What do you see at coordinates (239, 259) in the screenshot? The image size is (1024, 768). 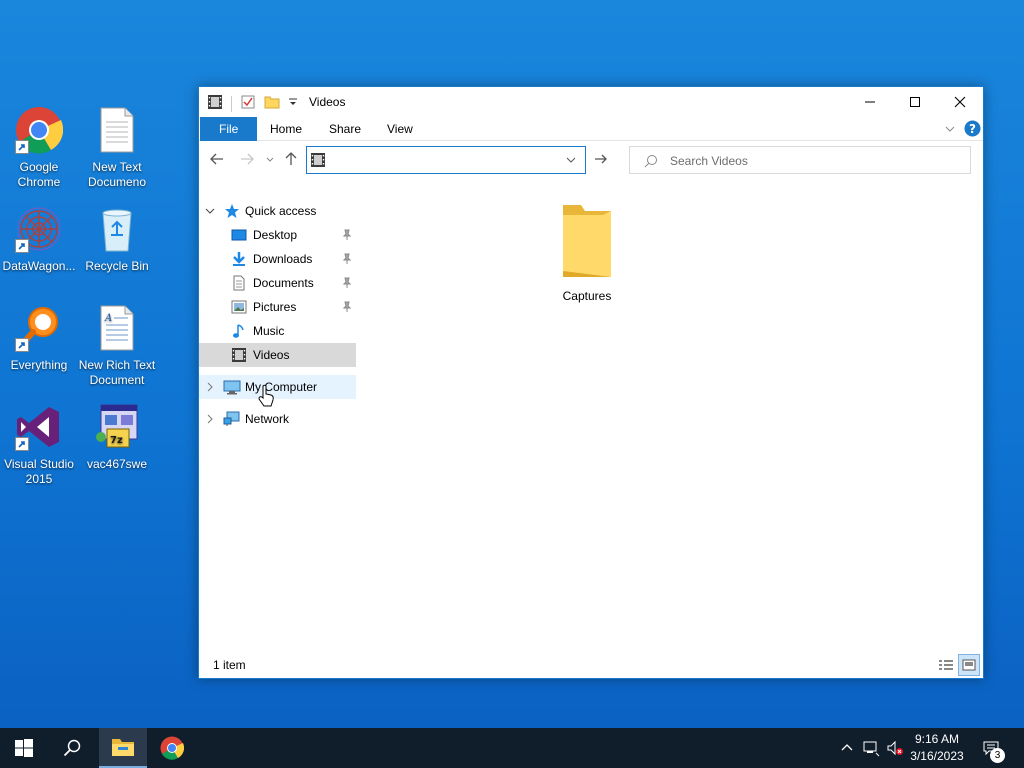 I see `download-arrow-icon` at bounding box center [239, 259].